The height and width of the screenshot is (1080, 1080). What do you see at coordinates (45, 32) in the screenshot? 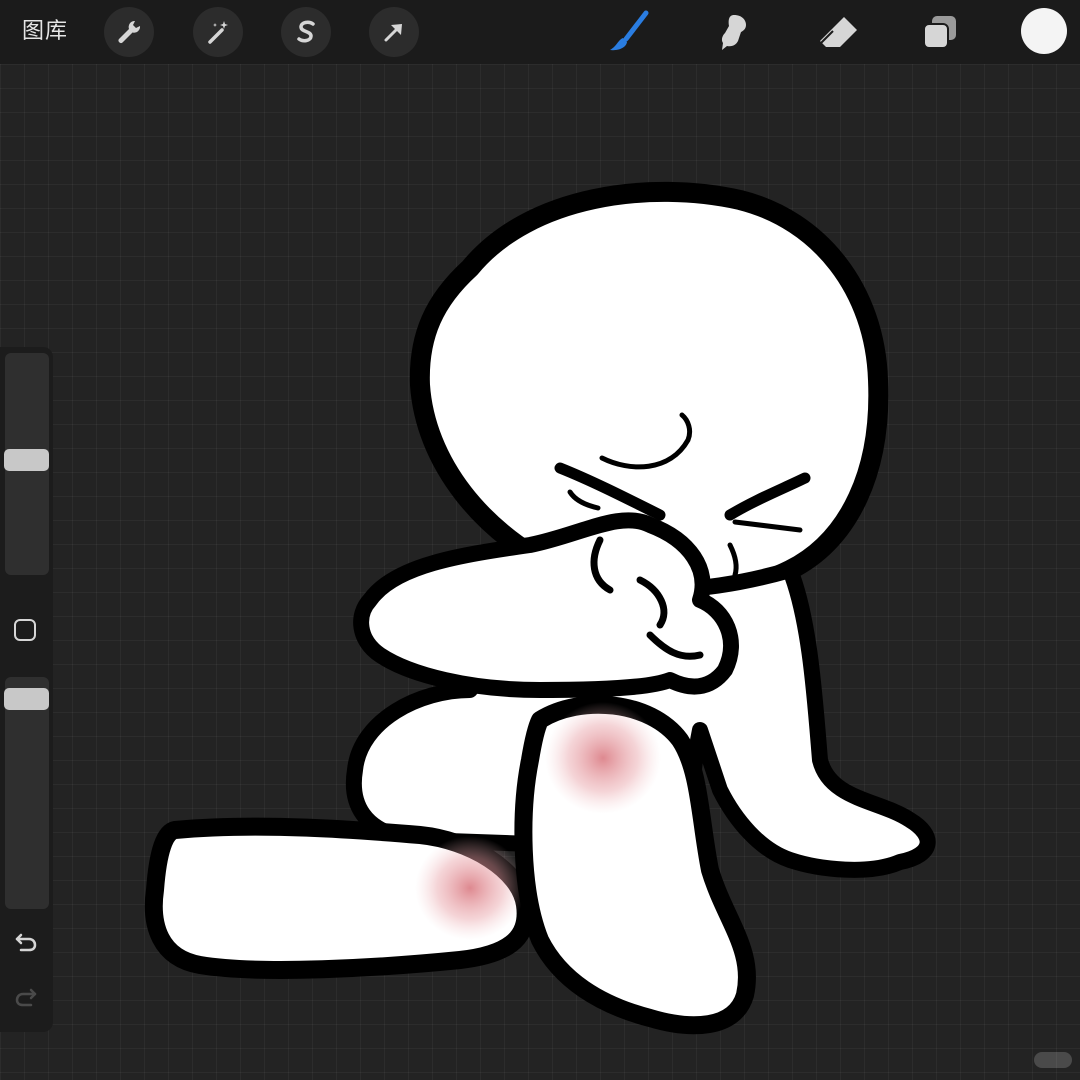
I see `gallery-button: 图库` at bounding box center [45, 32].